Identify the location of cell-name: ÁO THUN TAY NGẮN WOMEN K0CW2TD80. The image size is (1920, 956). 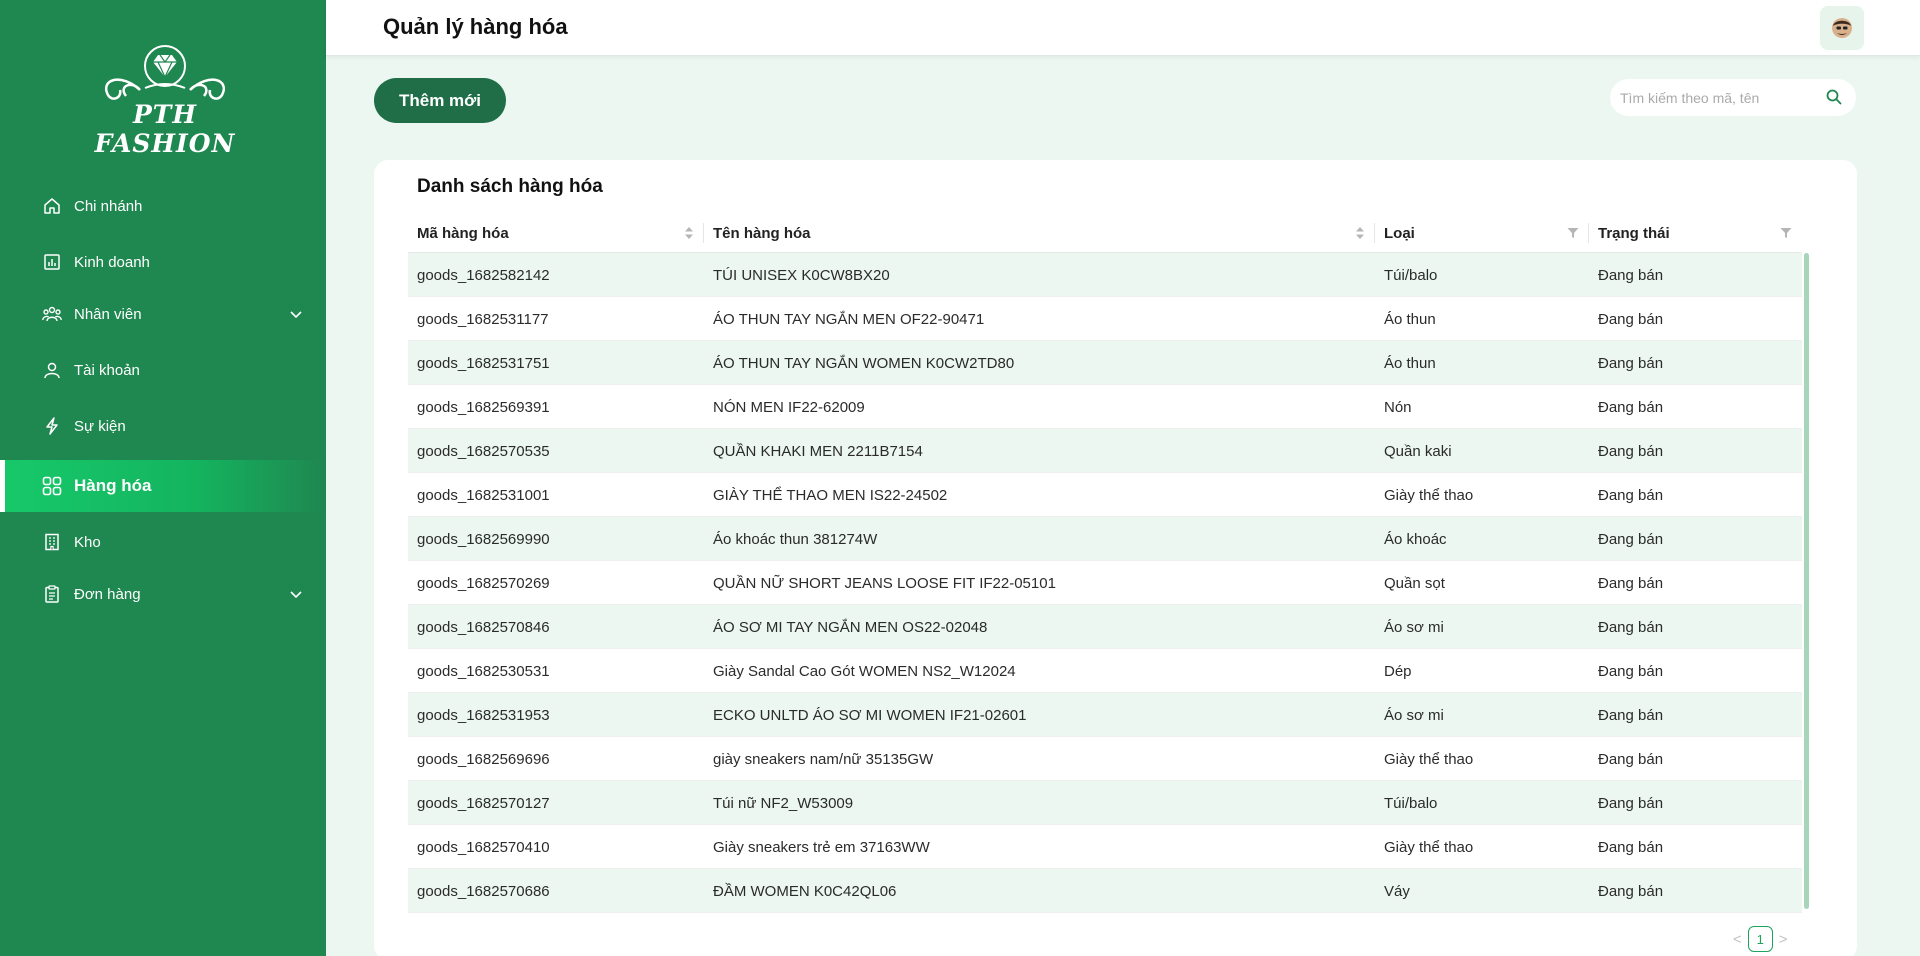
(864, 363).